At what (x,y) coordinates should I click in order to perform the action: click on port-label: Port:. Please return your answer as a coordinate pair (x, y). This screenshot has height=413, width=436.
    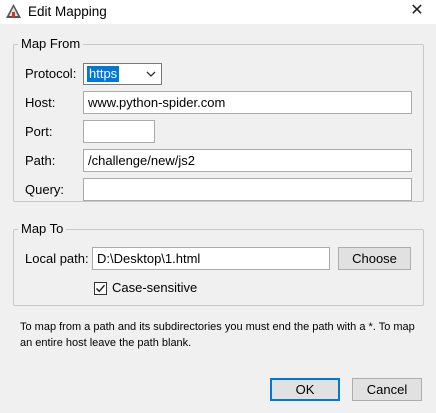
    Looking at the image, I should click on (39, 131).